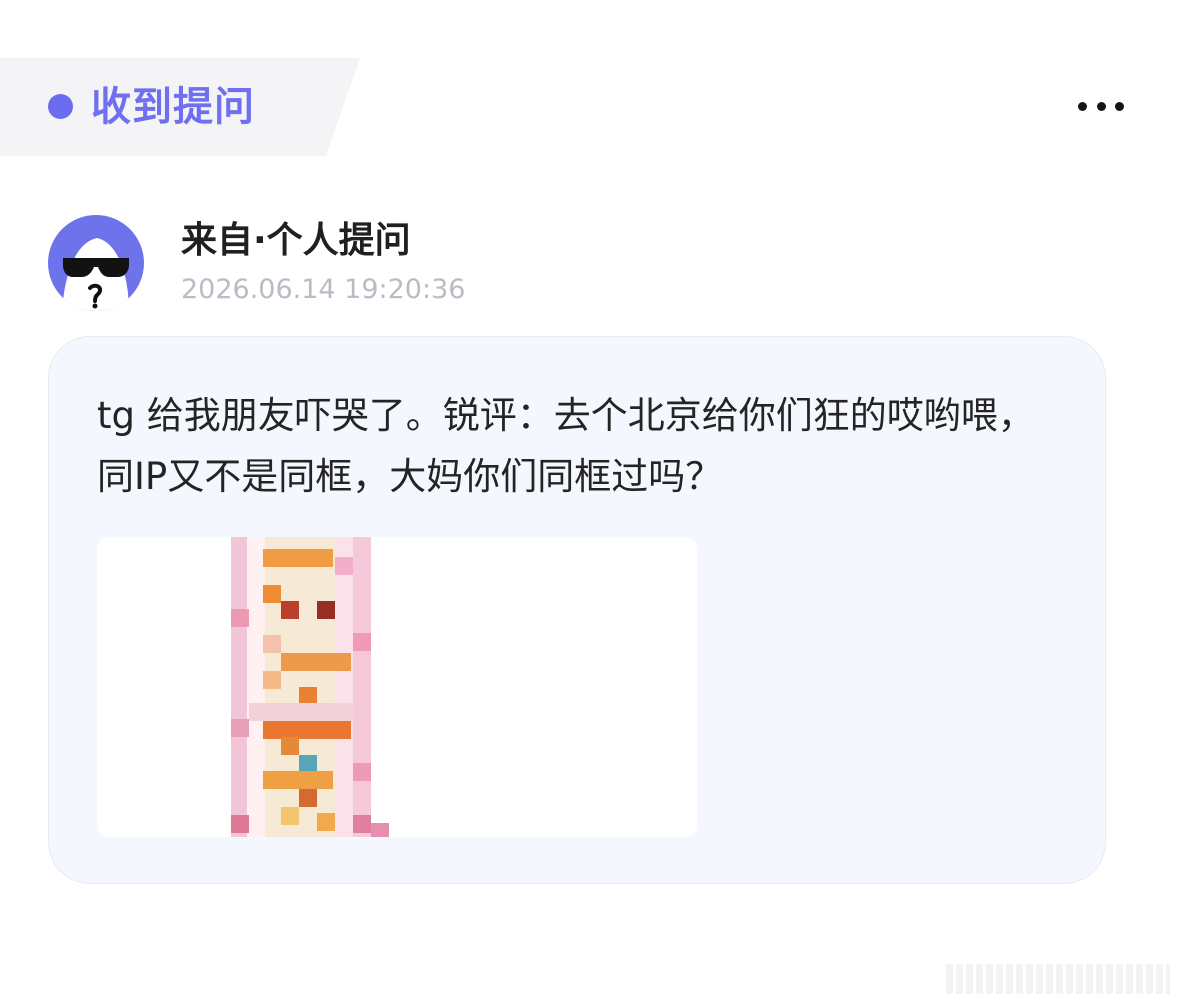  Describe the element at coordinates (173, 107) in the screenshot. I see `page-title: 收到提问` at that location.